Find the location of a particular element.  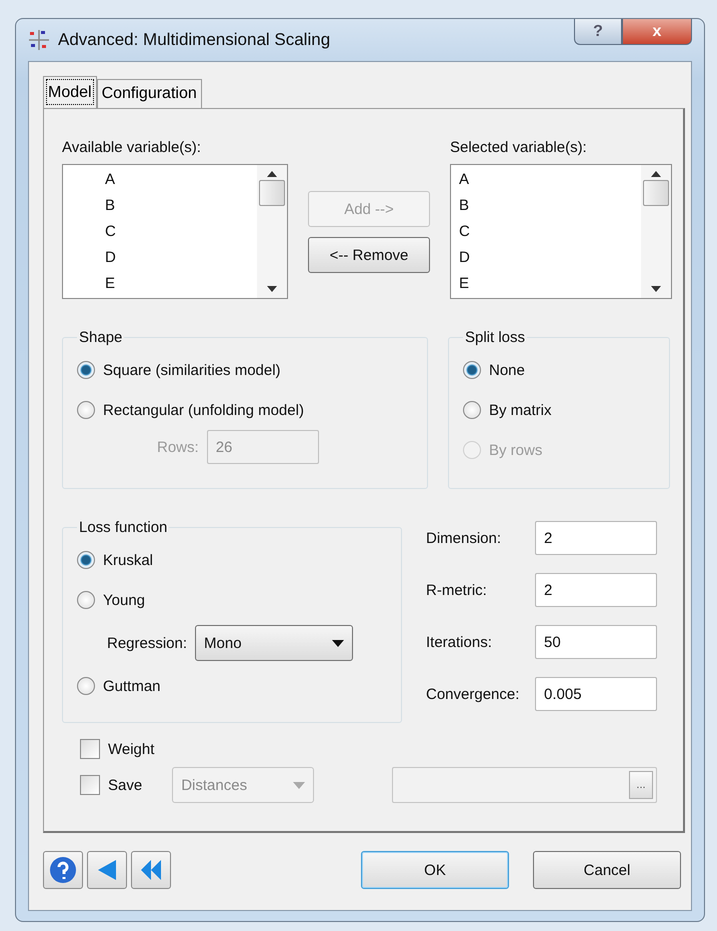

first-button is located at coordinates (151, 870).